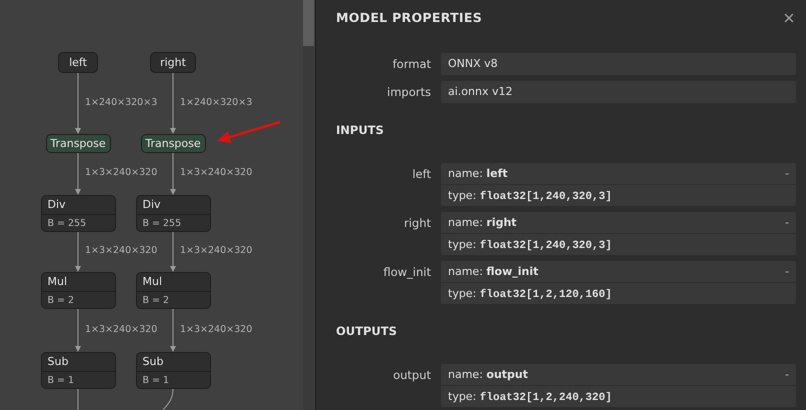 This screenshot has height=410, width=806. Describe the element at coordinates (417, 223) in the screenshot. I see `argument-label: right` at that location.